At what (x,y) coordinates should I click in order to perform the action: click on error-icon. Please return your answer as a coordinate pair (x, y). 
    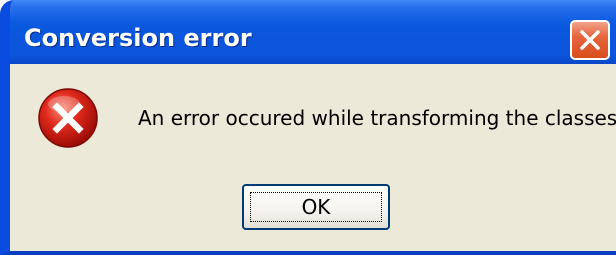
    Looking at the image, I should click on (68, 118).